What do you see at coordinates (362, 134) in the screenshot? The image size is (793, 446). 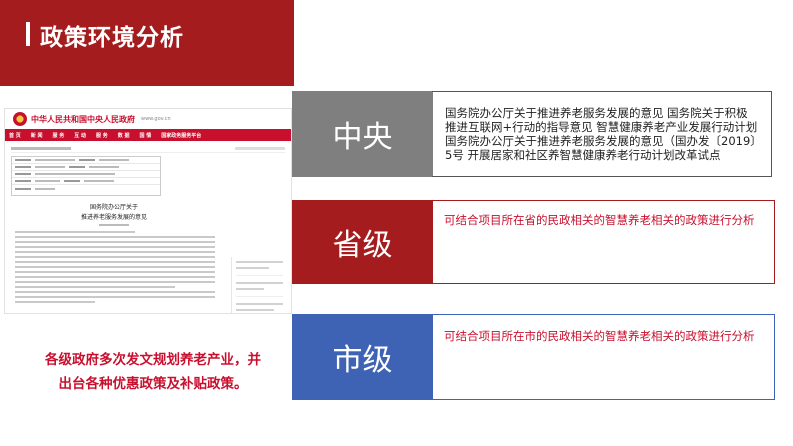 I see `level-central-tab: 中央` at bounding box center [362, 134].